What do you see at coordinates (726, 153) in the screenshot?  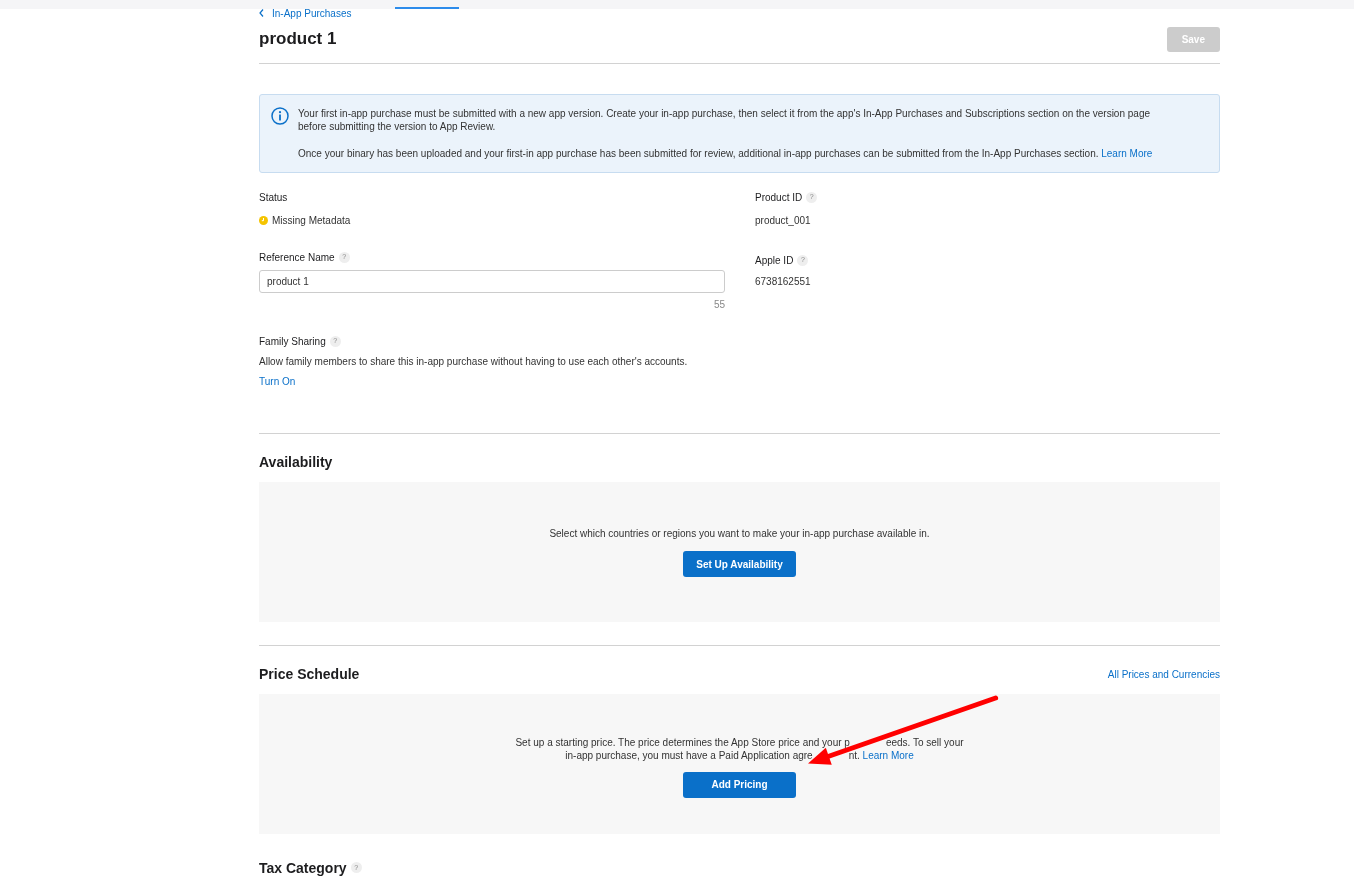 I see `notice-text: Once your binary has been uploaded and your first-in app purchase has been submitted for review, additional in-app purchases can be submitted from the In-App Purchases section. Learn More` at bounding box center [726, 153].